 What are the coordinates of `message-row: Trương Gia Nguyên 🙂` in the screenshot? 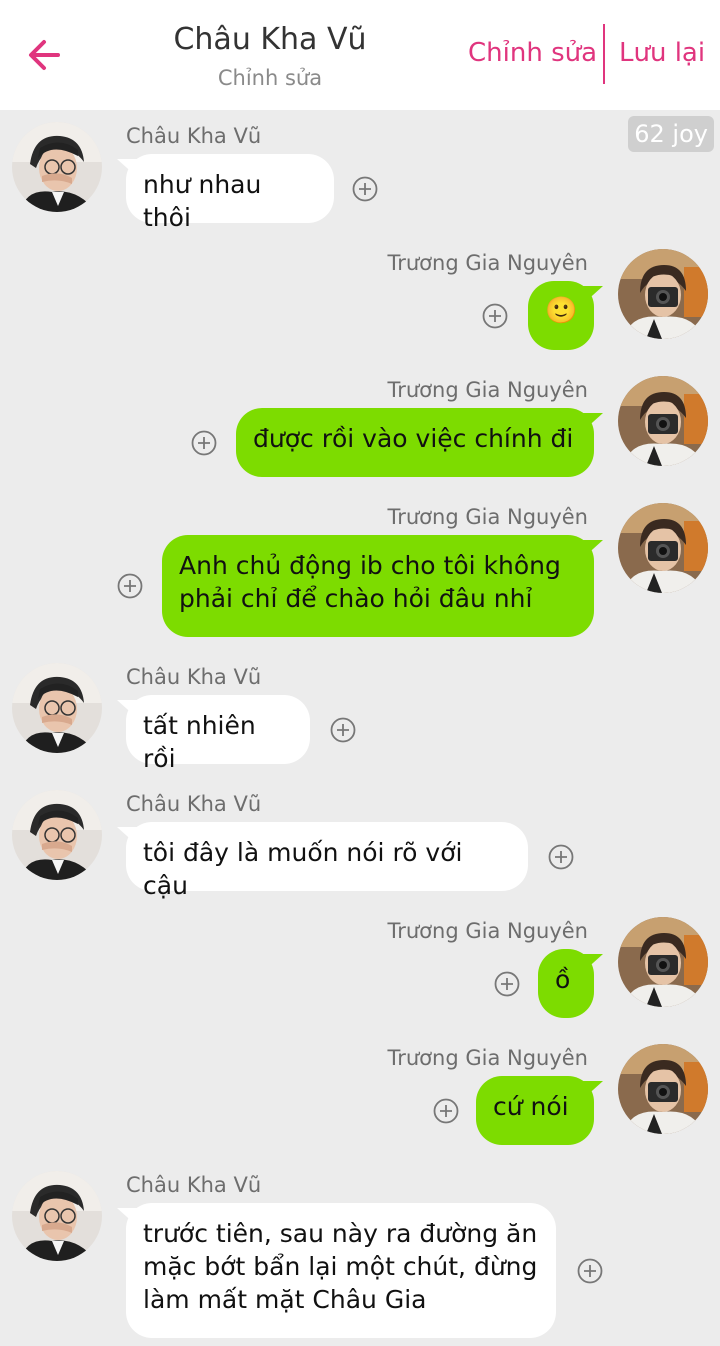 It's located at (360, 302).